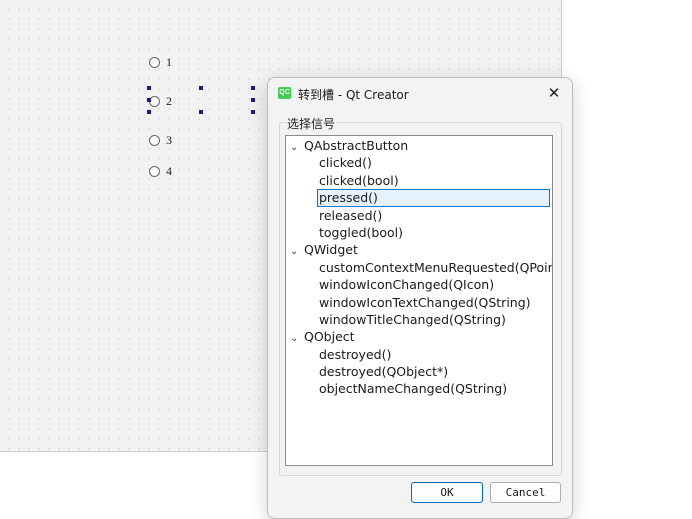 This screenshot has width=692, height=519. What do you see at coordinates (160, 101) in the screenshot?
I see `radio-button-2: 2` at bounding box center [160, 101].